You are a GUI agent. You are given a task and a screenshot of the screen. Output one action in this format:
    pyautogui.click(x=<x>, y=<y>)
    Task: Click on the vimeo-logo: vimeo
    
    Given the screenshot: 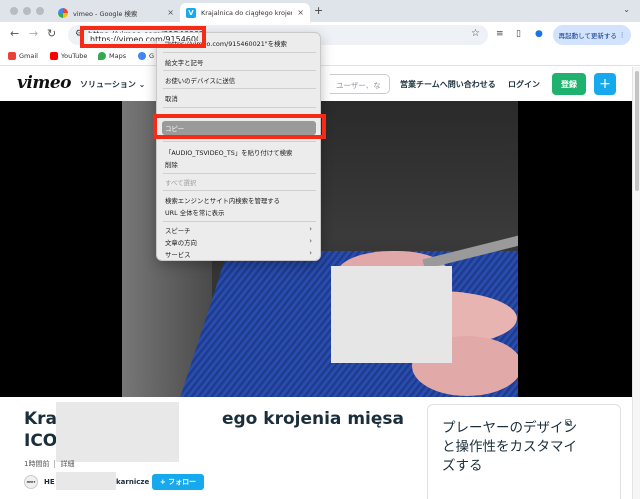 What is the action you would take?
    pyautogui.click(x=44, y=83)
    